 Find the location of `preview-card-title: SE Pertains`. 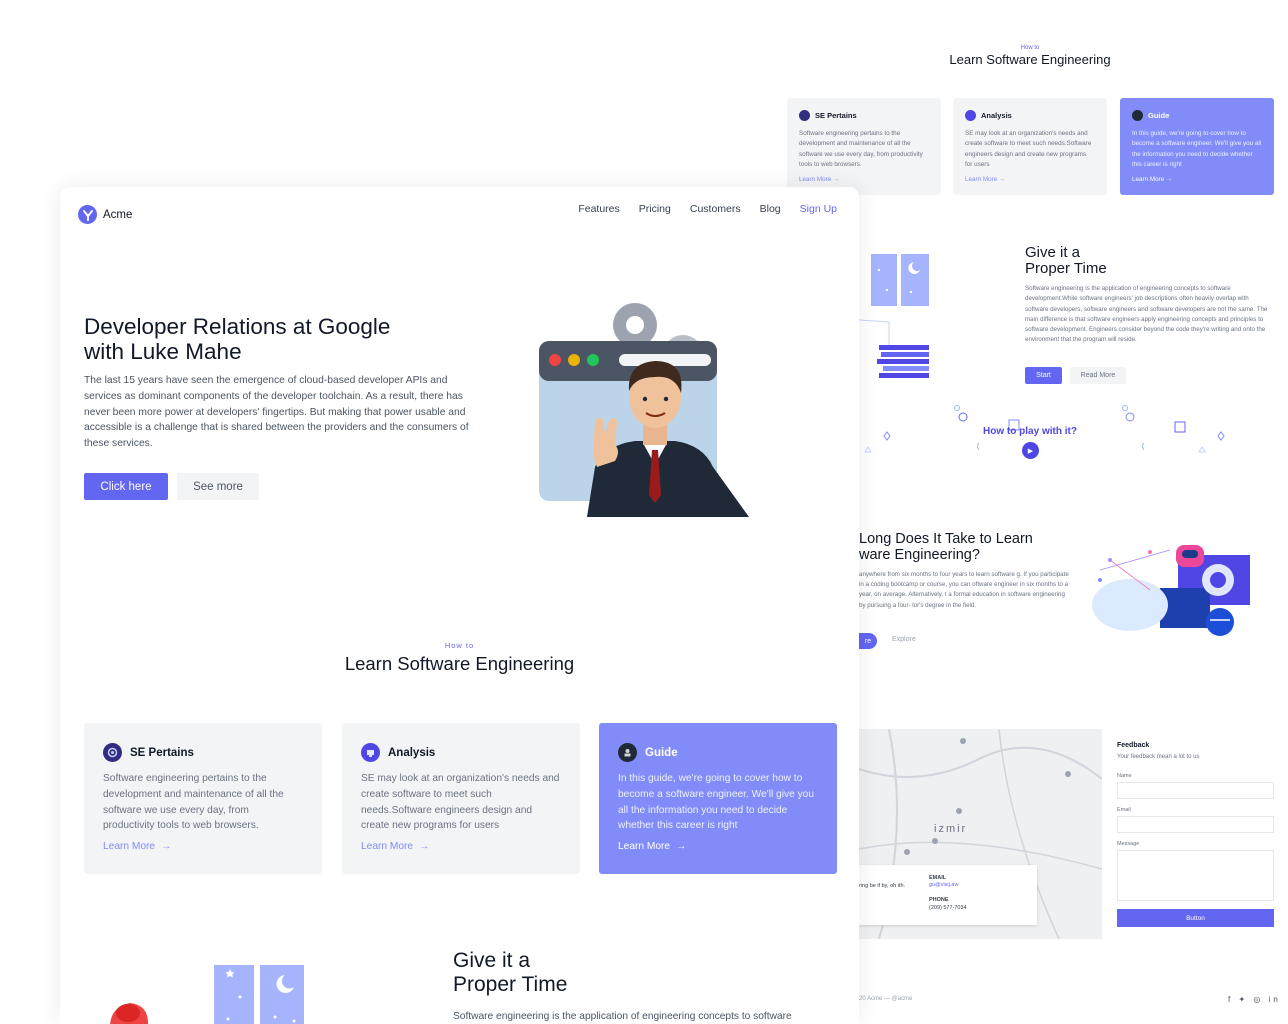

preview-card-title: SE Pertains is located at coordinates (836, 115).